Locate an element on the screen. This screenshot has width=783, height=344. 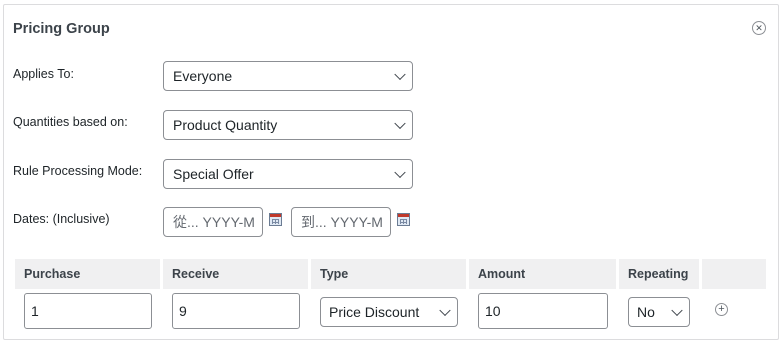
column-header-repeating: Repeating is located at coordinates (659, 274).